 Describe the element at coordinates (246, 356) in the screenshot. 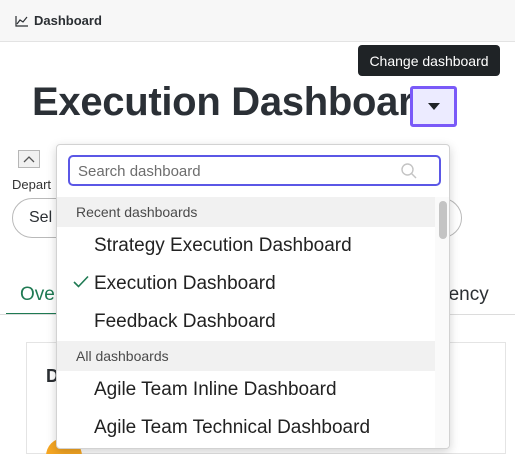

I see `group-header-all: All dashboards` at that location.